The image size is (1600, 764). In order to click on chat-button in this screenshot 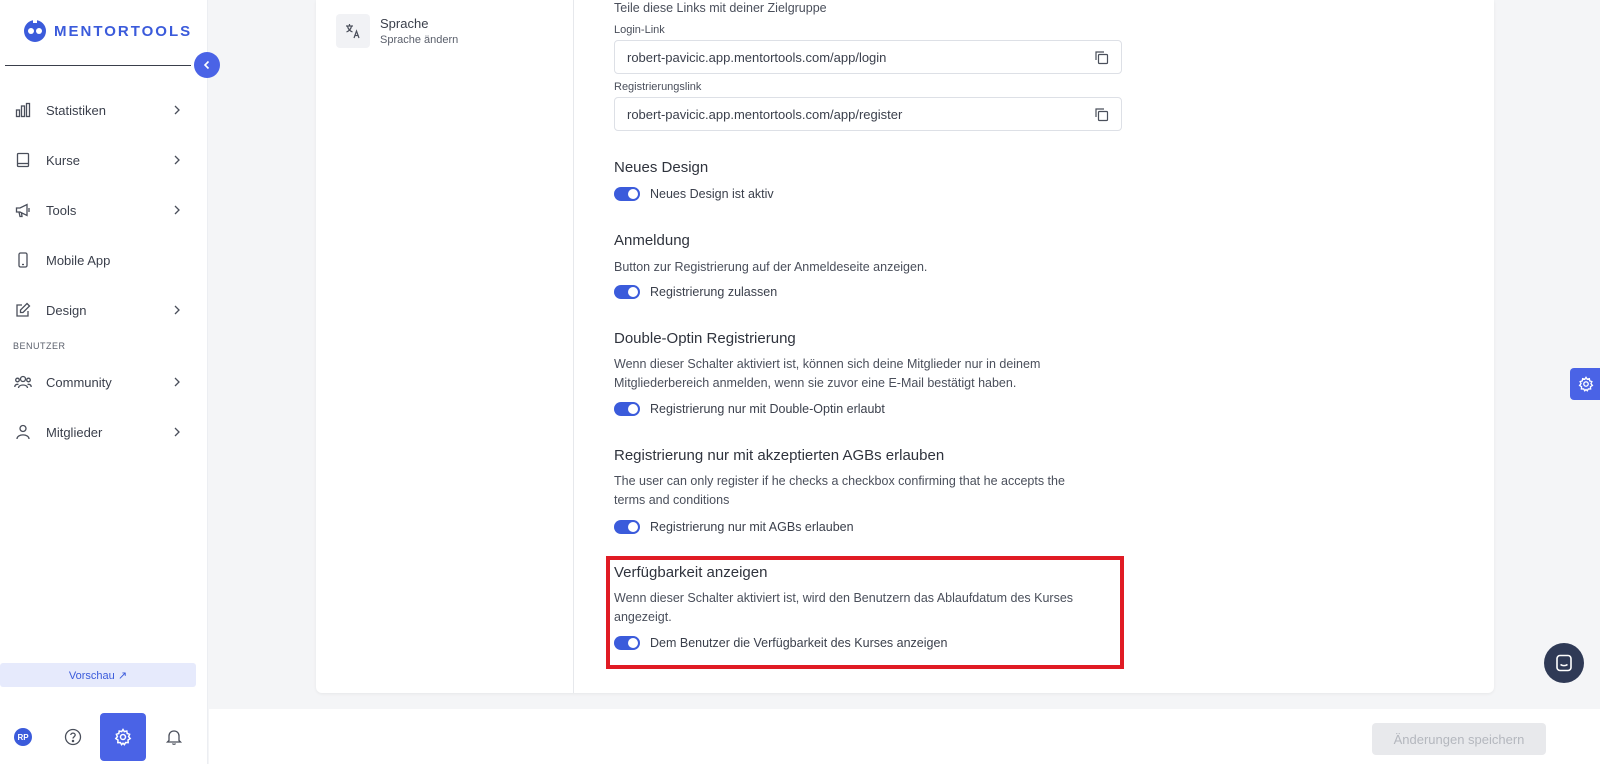, I will do `click(1564, 663)`.